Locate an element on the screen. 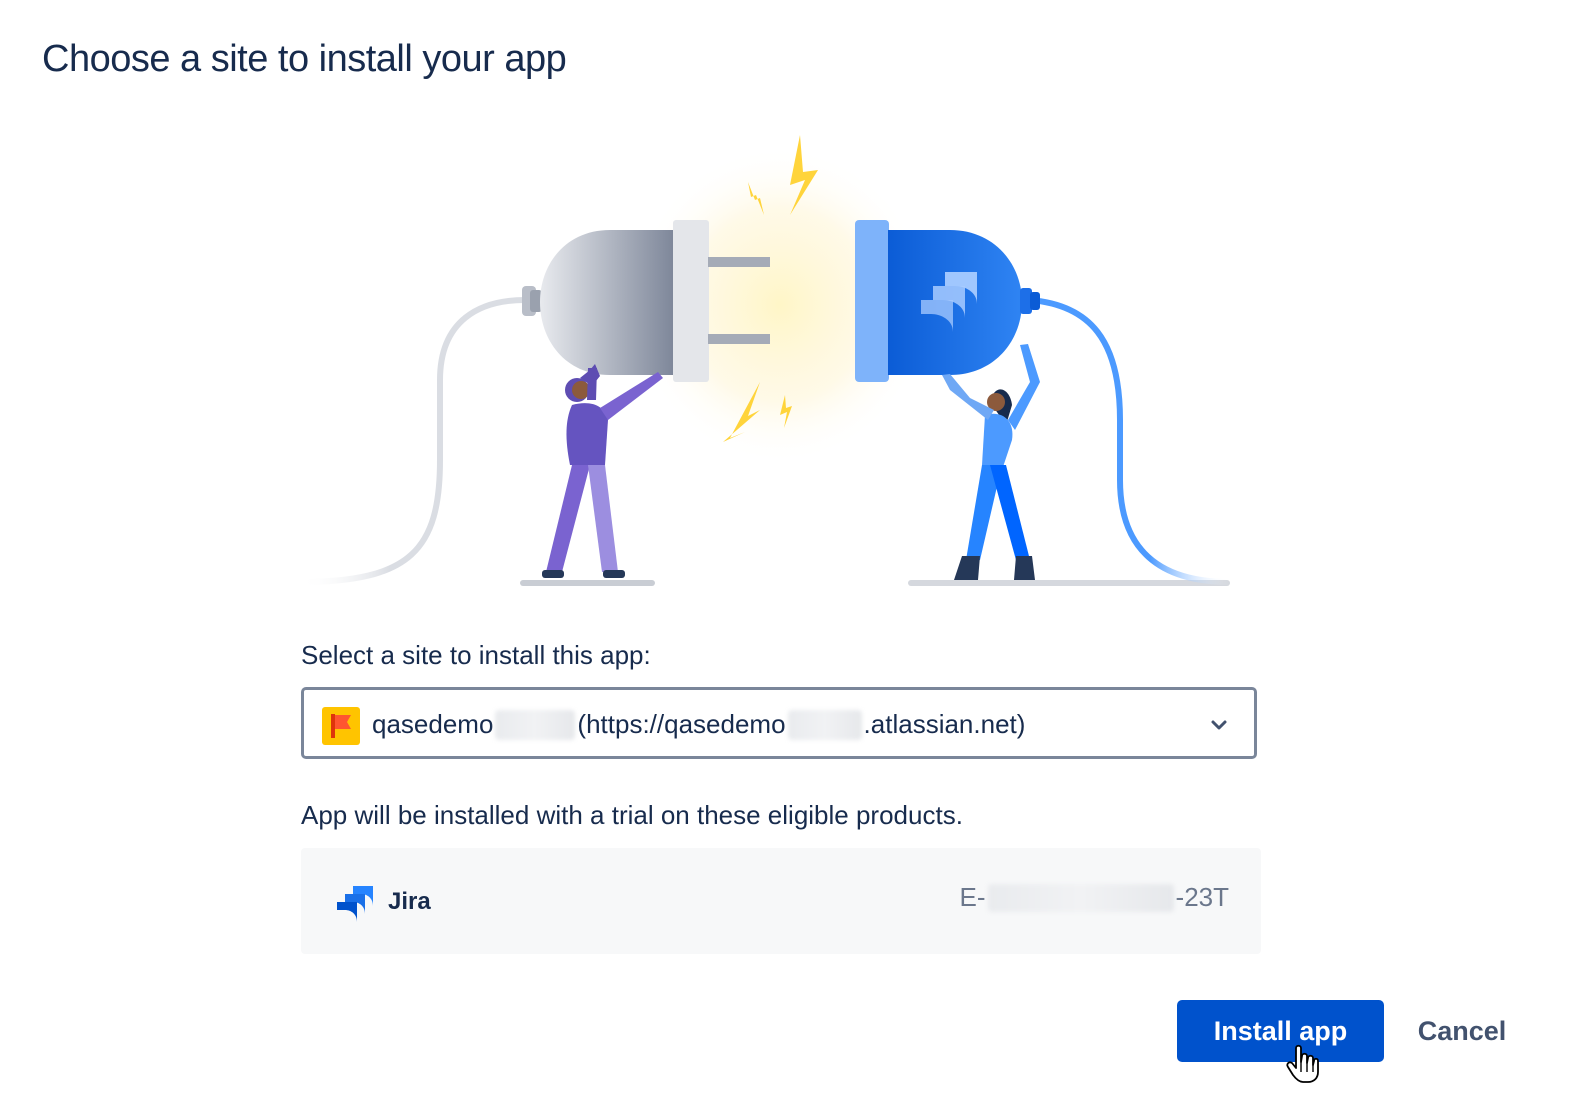 This screenshot has height=1113, width=1593. install-app-button: Install app is located at coordinates (1280, 1031).